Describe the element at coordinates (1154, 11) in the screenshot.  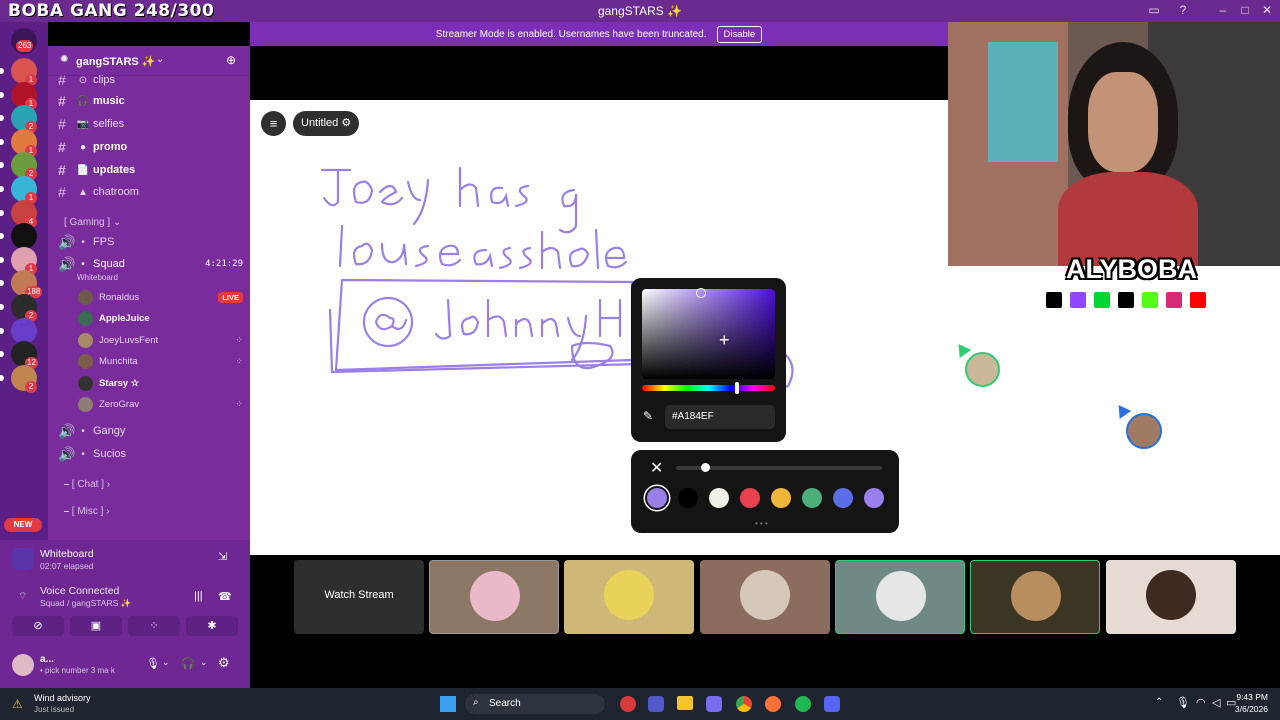
I see `inbox-icon: ▭` at that location.